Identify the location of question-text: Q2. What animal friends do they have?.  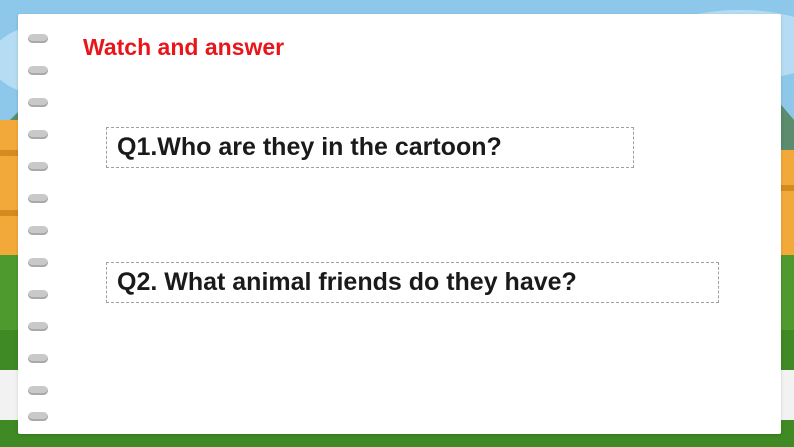
(347, 282).